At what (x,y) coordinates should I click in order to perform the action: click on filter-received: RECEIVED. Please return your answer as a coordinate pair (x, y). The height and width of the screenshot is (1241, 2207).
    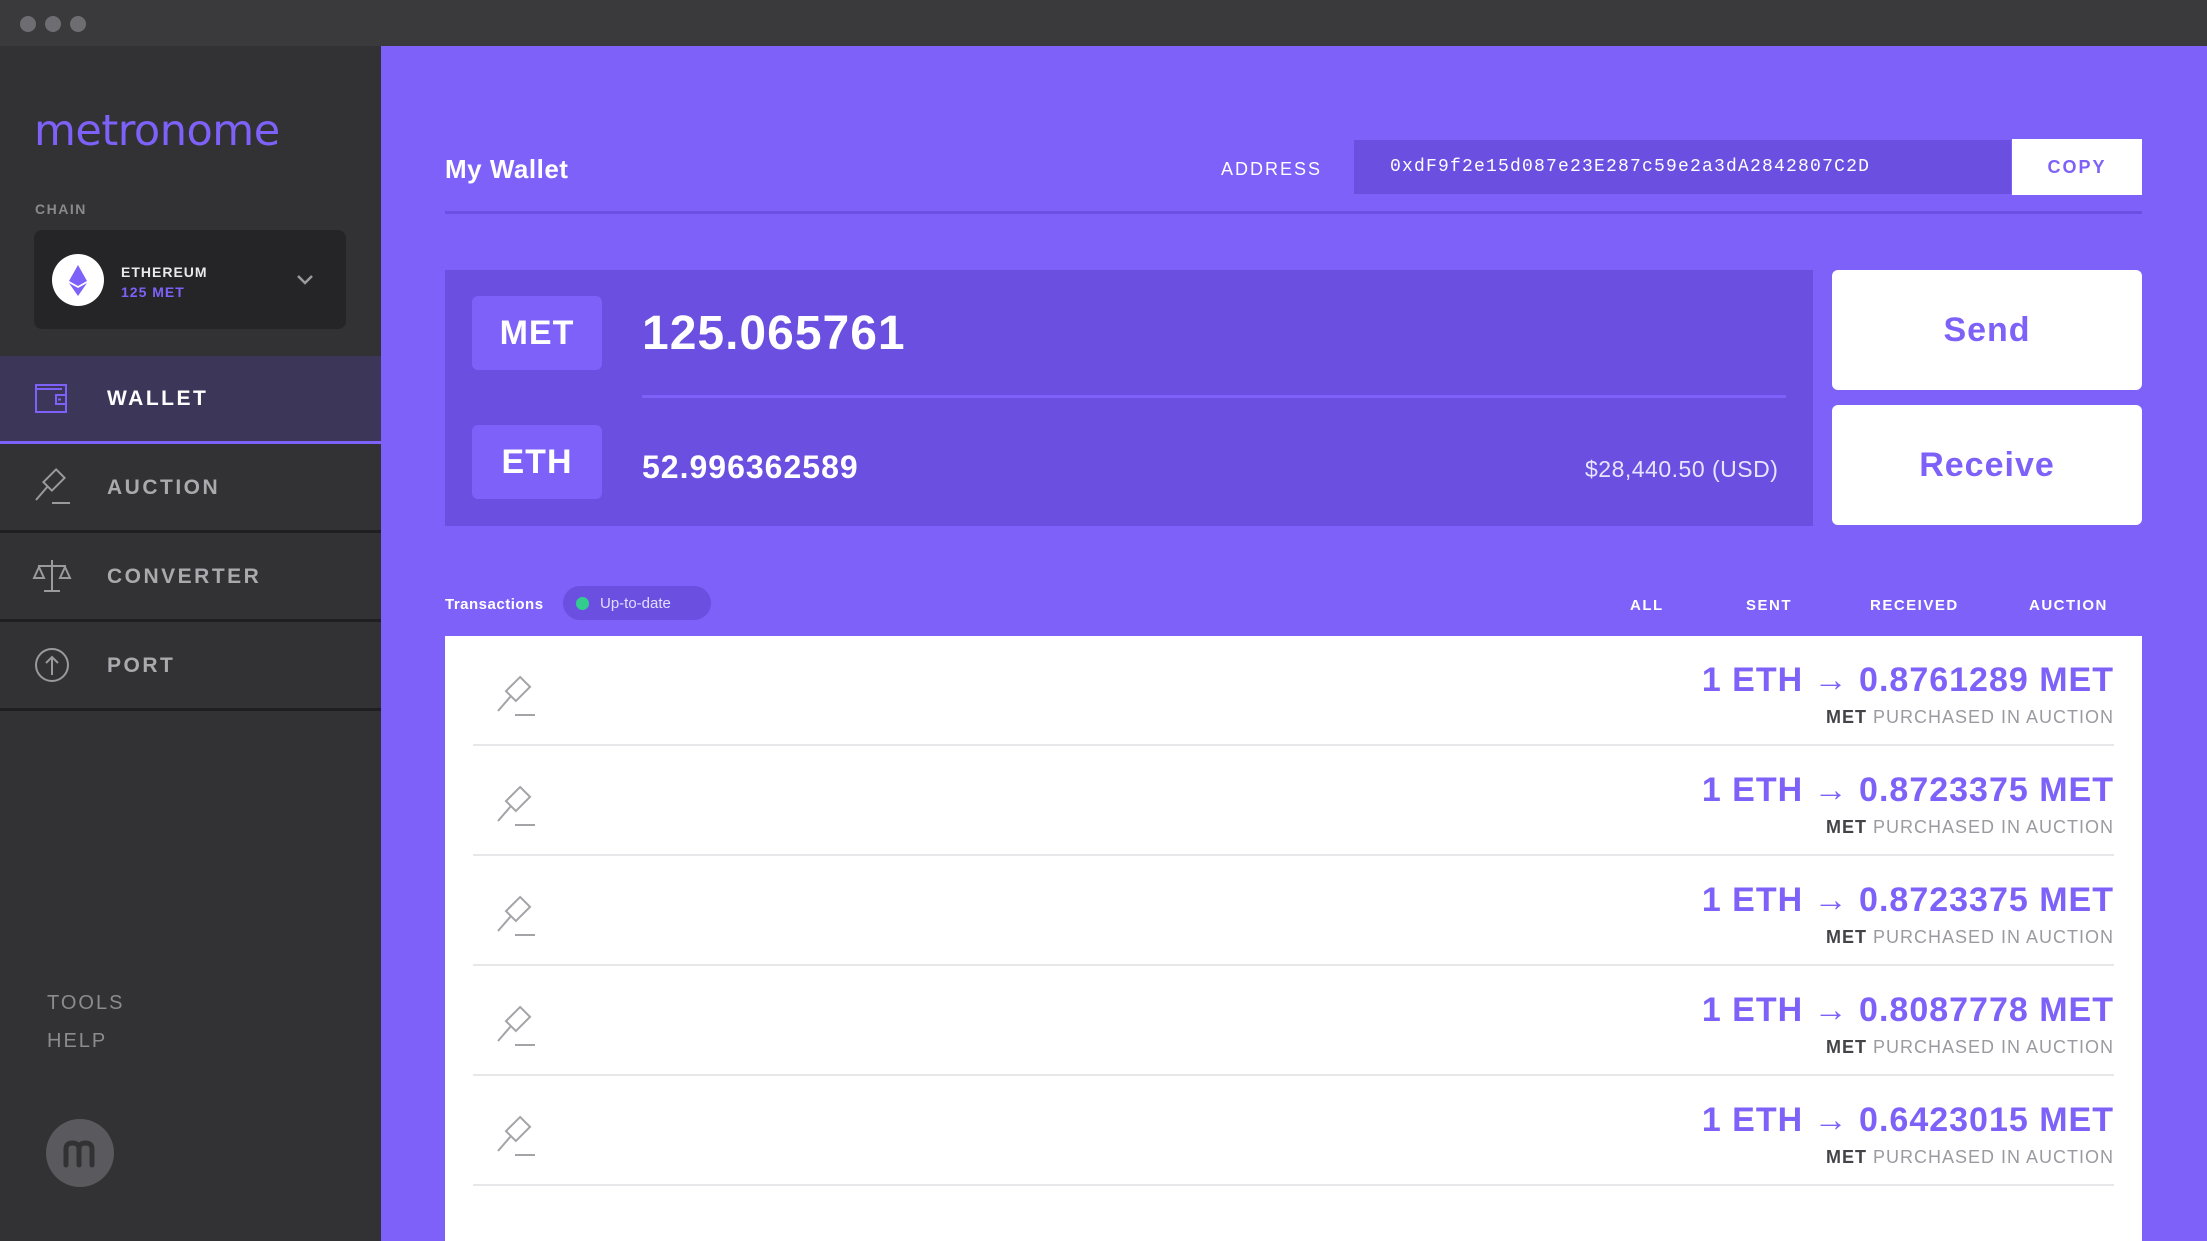
    Looking at the image, I should click on (1914, 605).